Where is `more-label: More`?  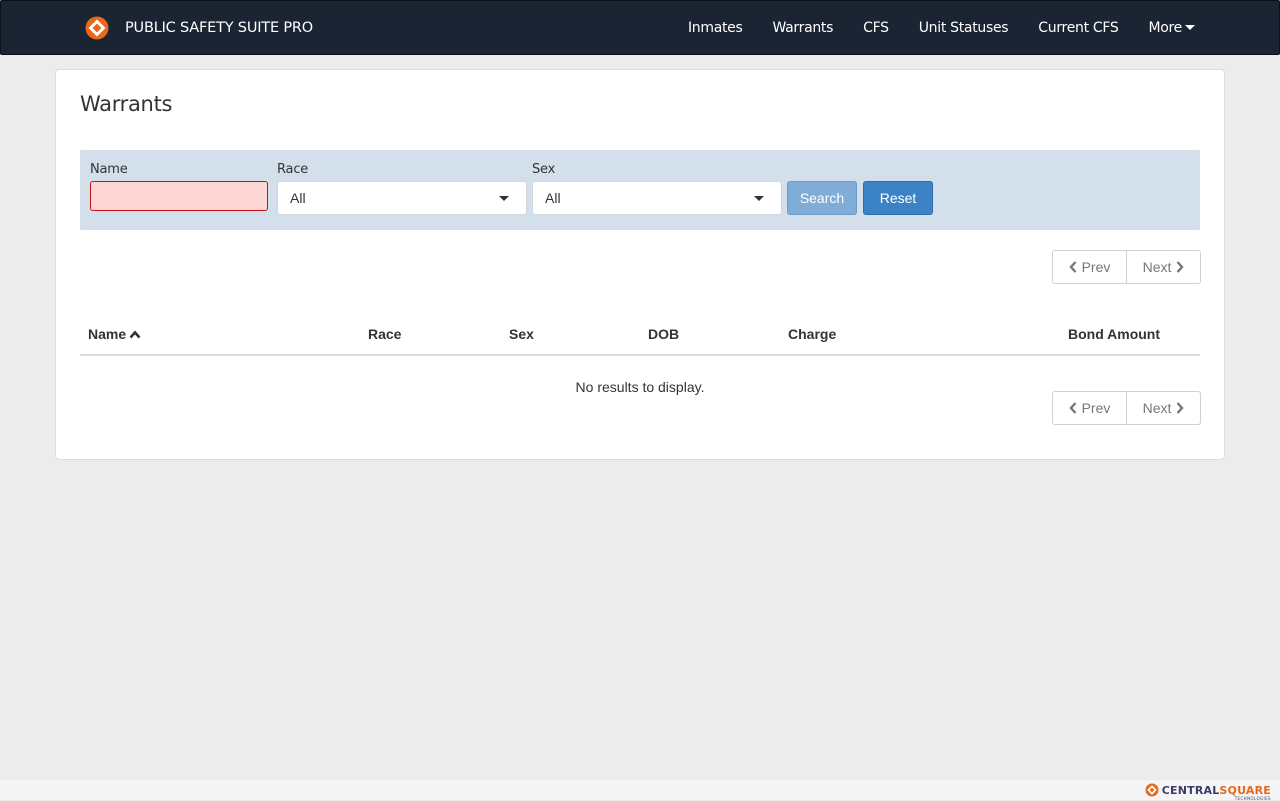 more-label: More is located at coordinates (1165, 27).